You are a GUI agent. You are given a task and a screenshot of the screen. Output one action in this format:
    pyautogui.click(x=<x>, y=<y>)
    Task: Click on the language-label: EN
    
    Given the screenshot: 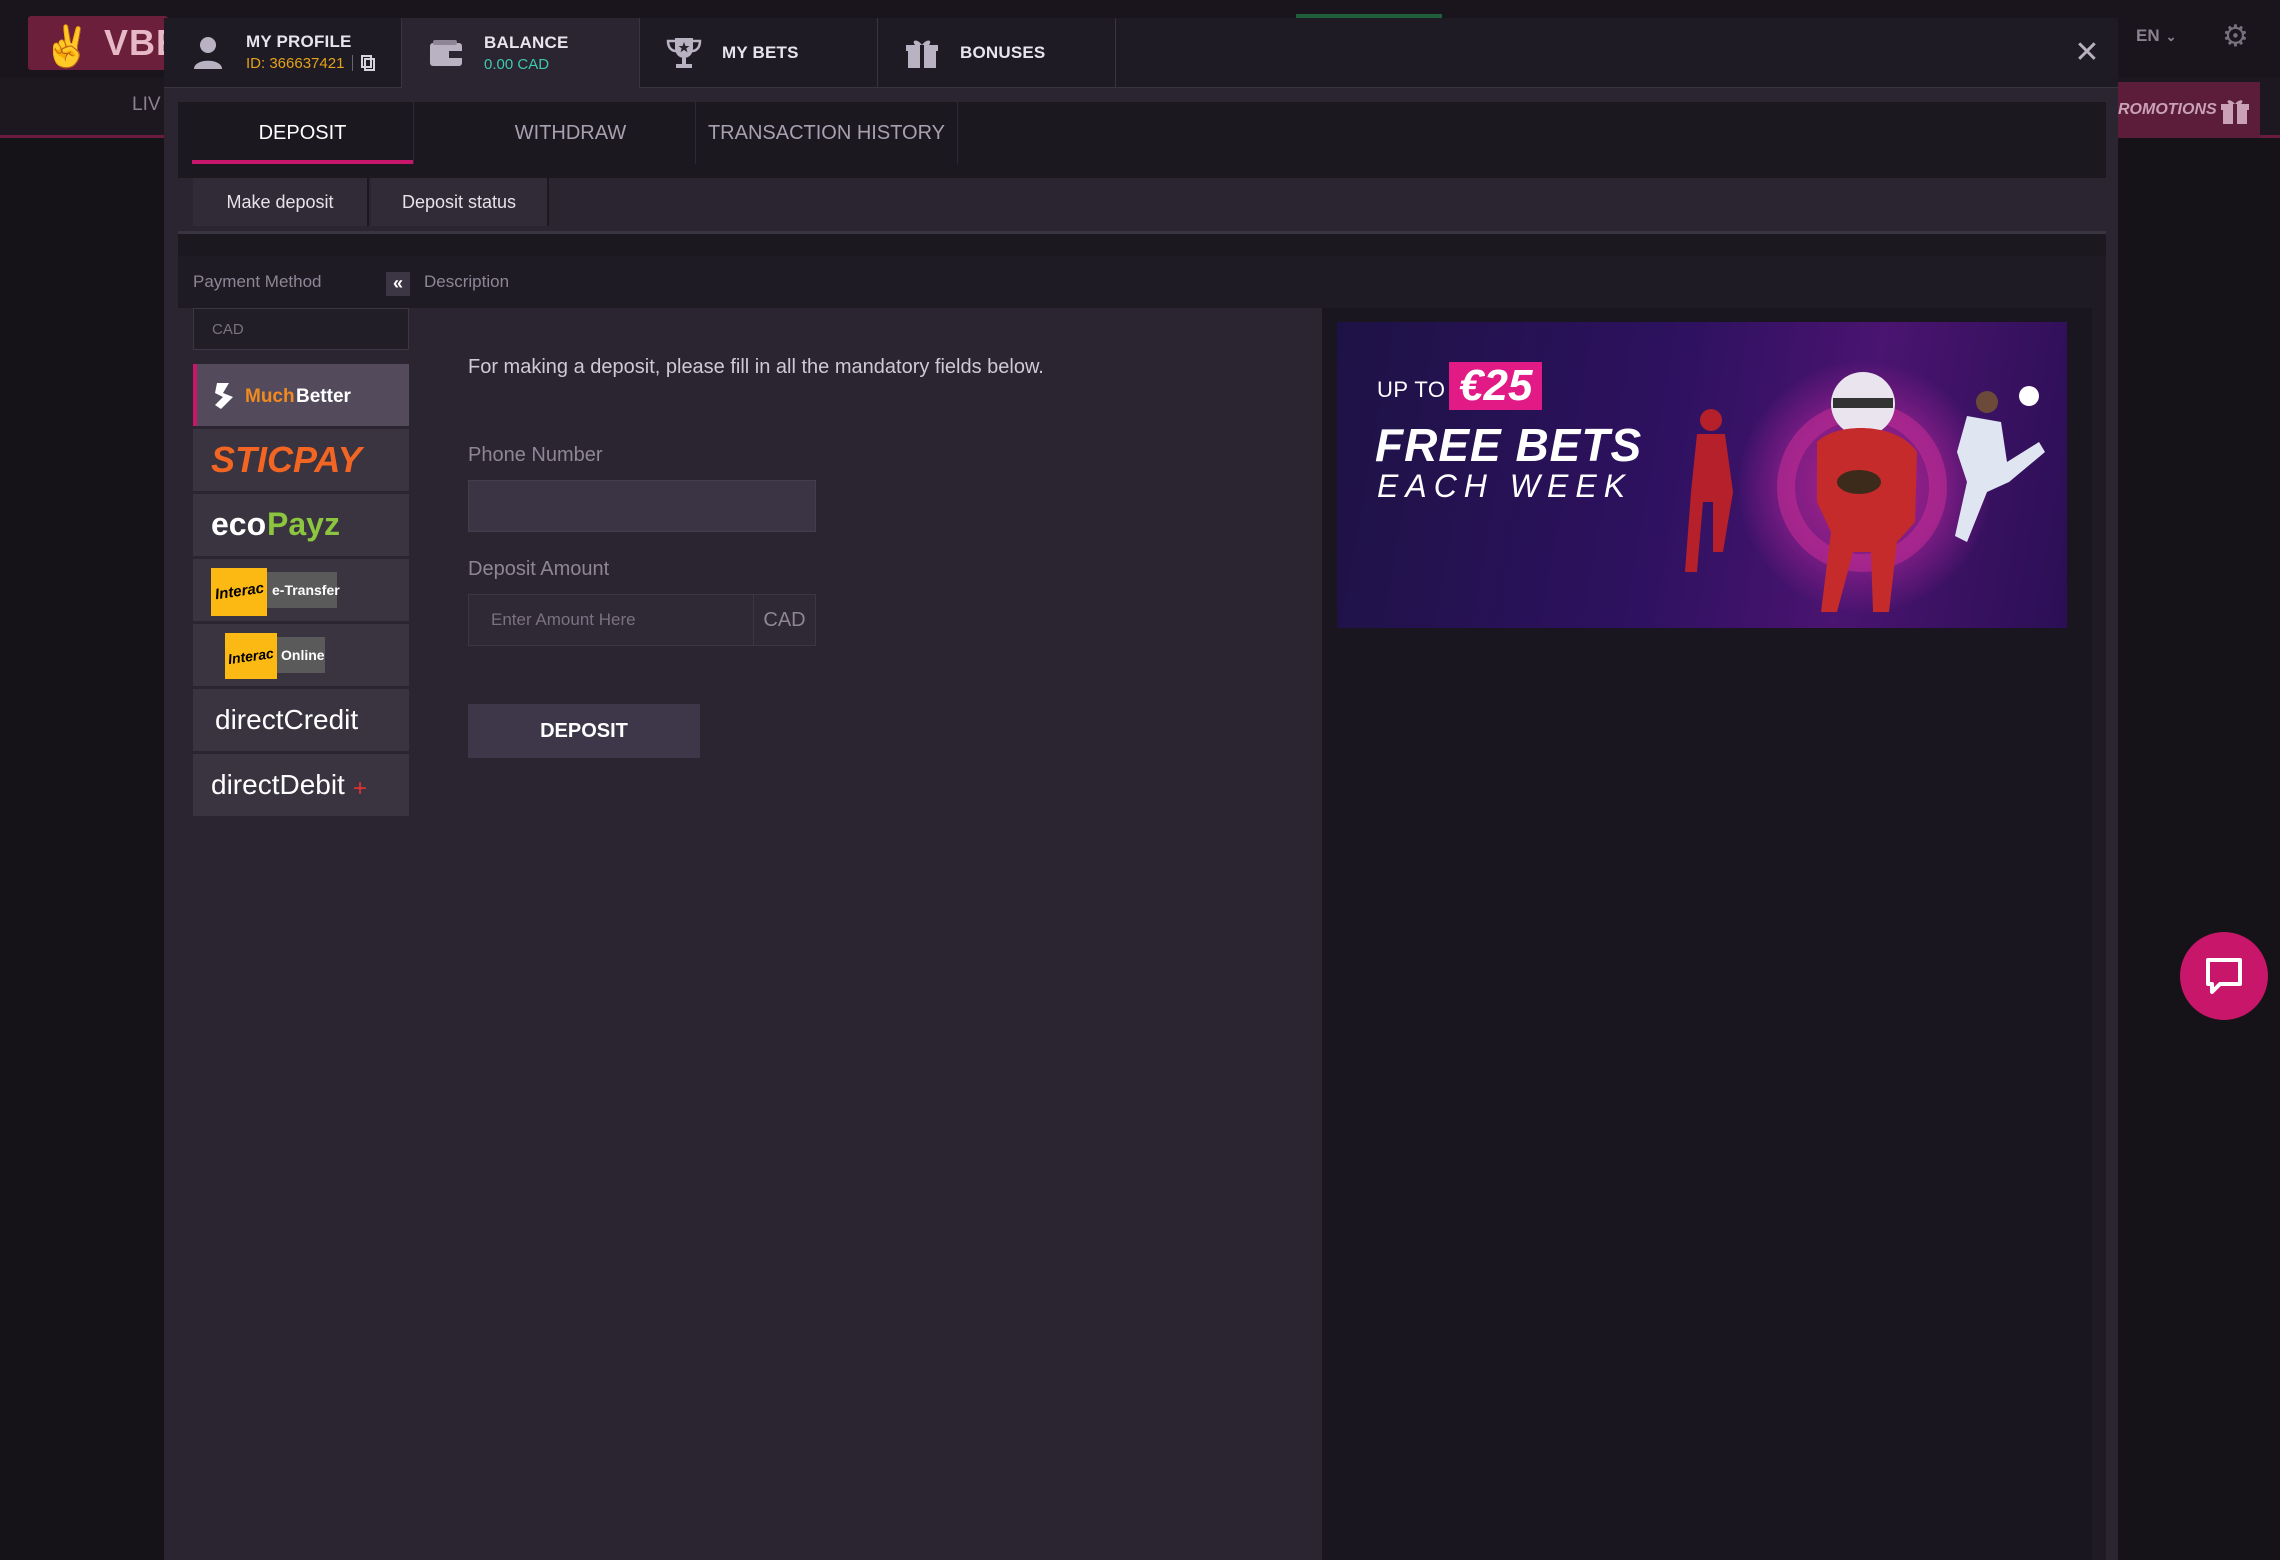 What is the action you would take?
    pyautogui.click(x=2148, y=35)
    